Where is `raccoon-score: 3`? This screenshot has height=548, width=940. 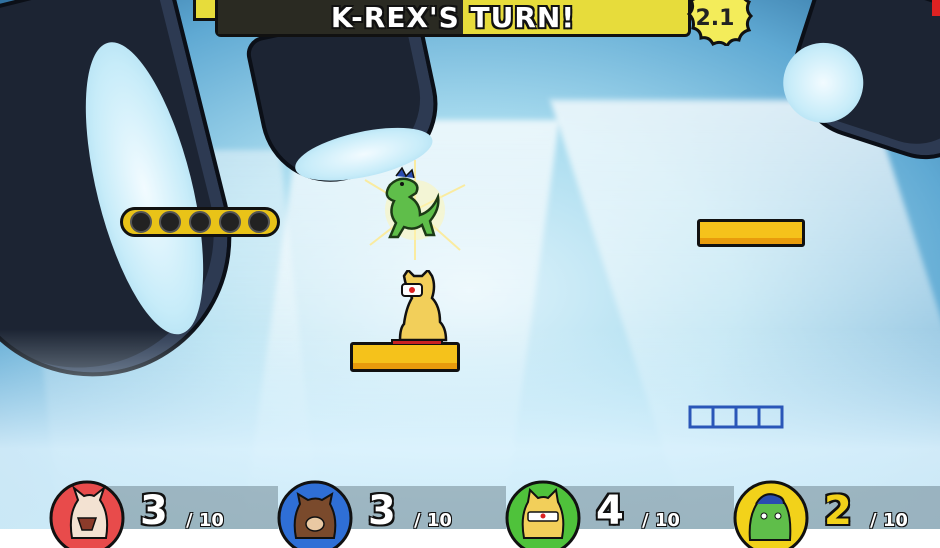
raccoon-score: 3 is located at coordinates (382, 511).